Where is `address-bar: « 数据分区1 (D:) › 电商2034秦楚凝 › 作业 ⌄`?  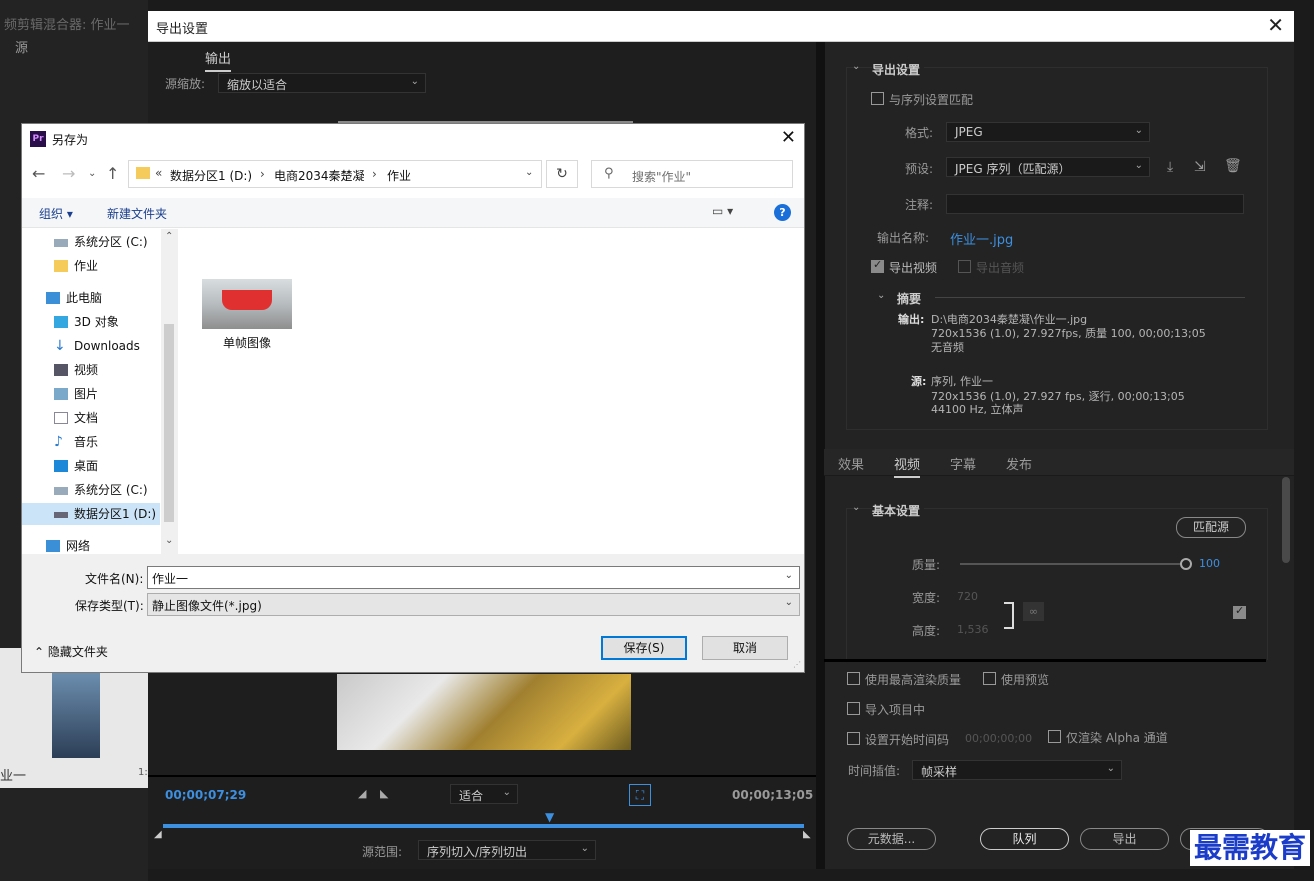
address-bar: « 数据分区1 (D:) › 电商2034秦楚凝 › 作业 ⌄ is located at coordinates (335, 174).